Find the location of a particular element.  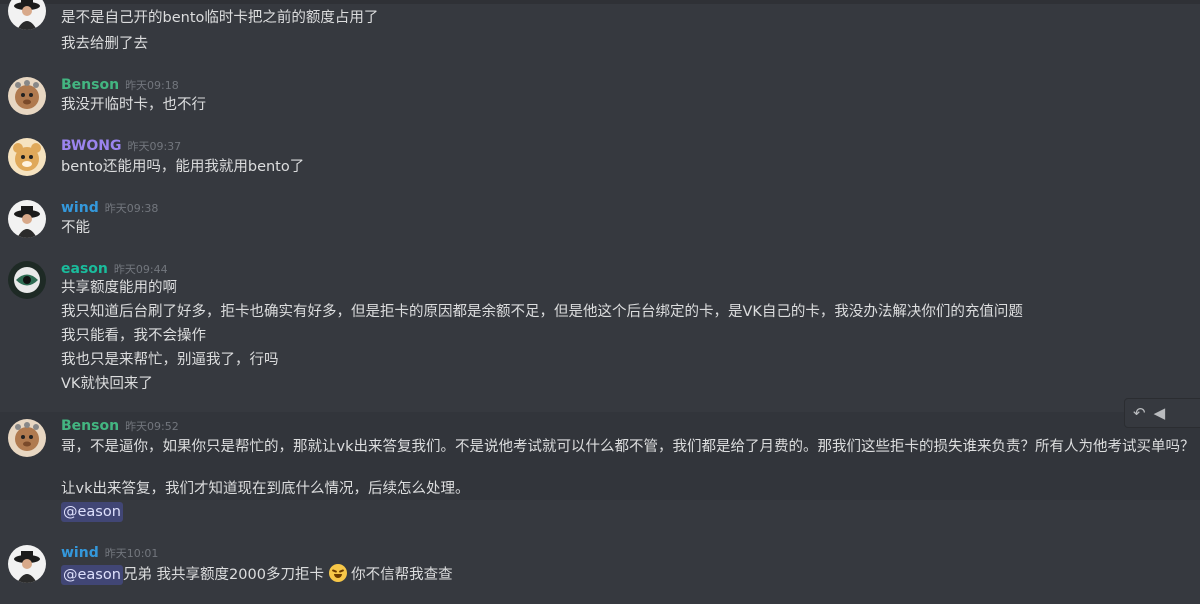

message-header: wind 昨天09:38 is located at coordinates (109, 209).